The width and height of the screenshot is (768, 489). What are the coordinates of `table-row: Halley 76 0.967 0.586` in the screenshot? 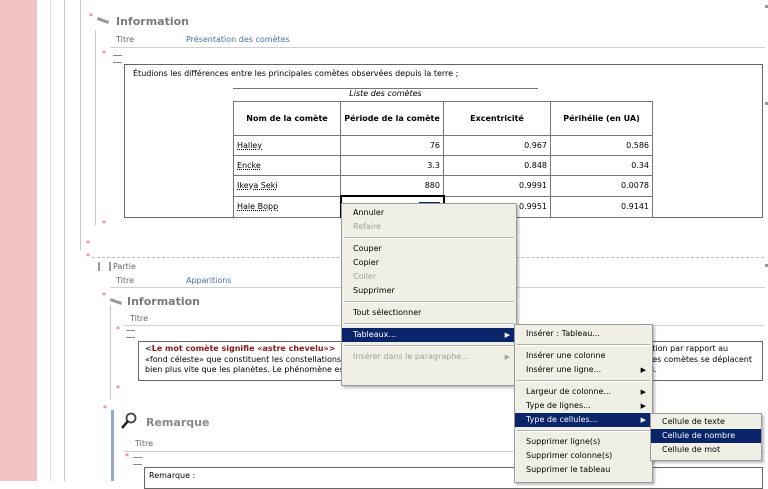 It's located at (443, 145).